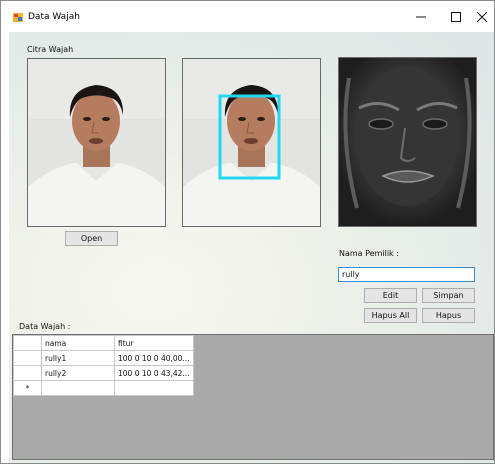 This screenshot has width=495, height=464. I want to click on app-icon, so click(18, 17).